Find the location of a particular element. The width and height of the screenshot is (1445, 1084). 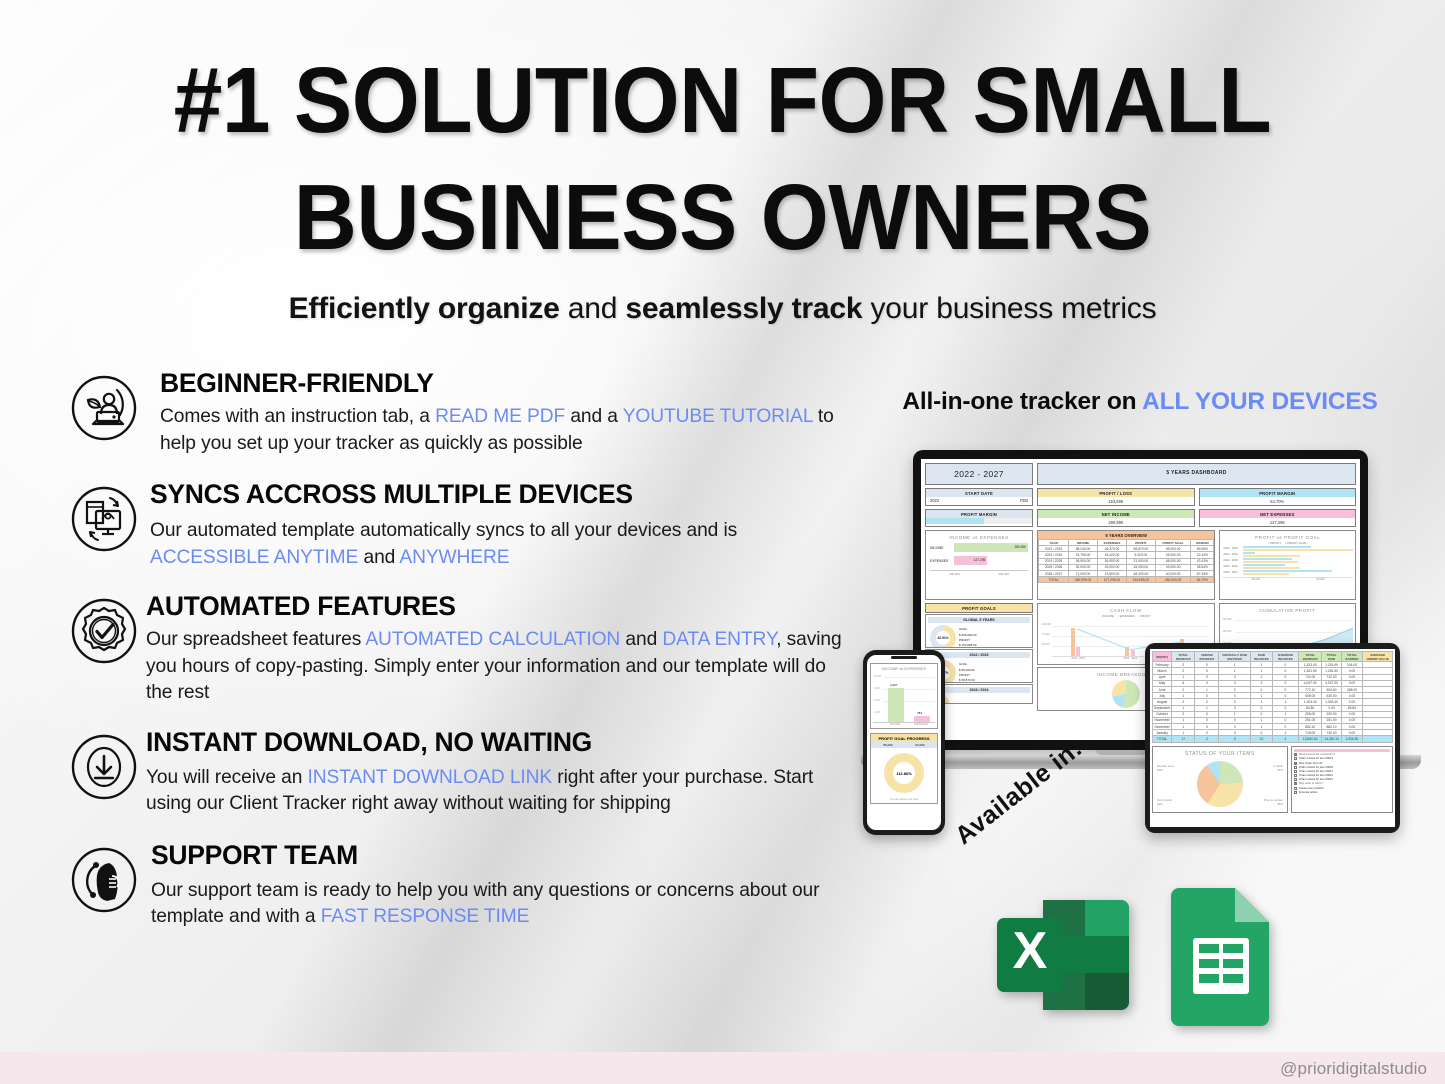

goal-value: 62,000 is located at coordinates (920, 745).